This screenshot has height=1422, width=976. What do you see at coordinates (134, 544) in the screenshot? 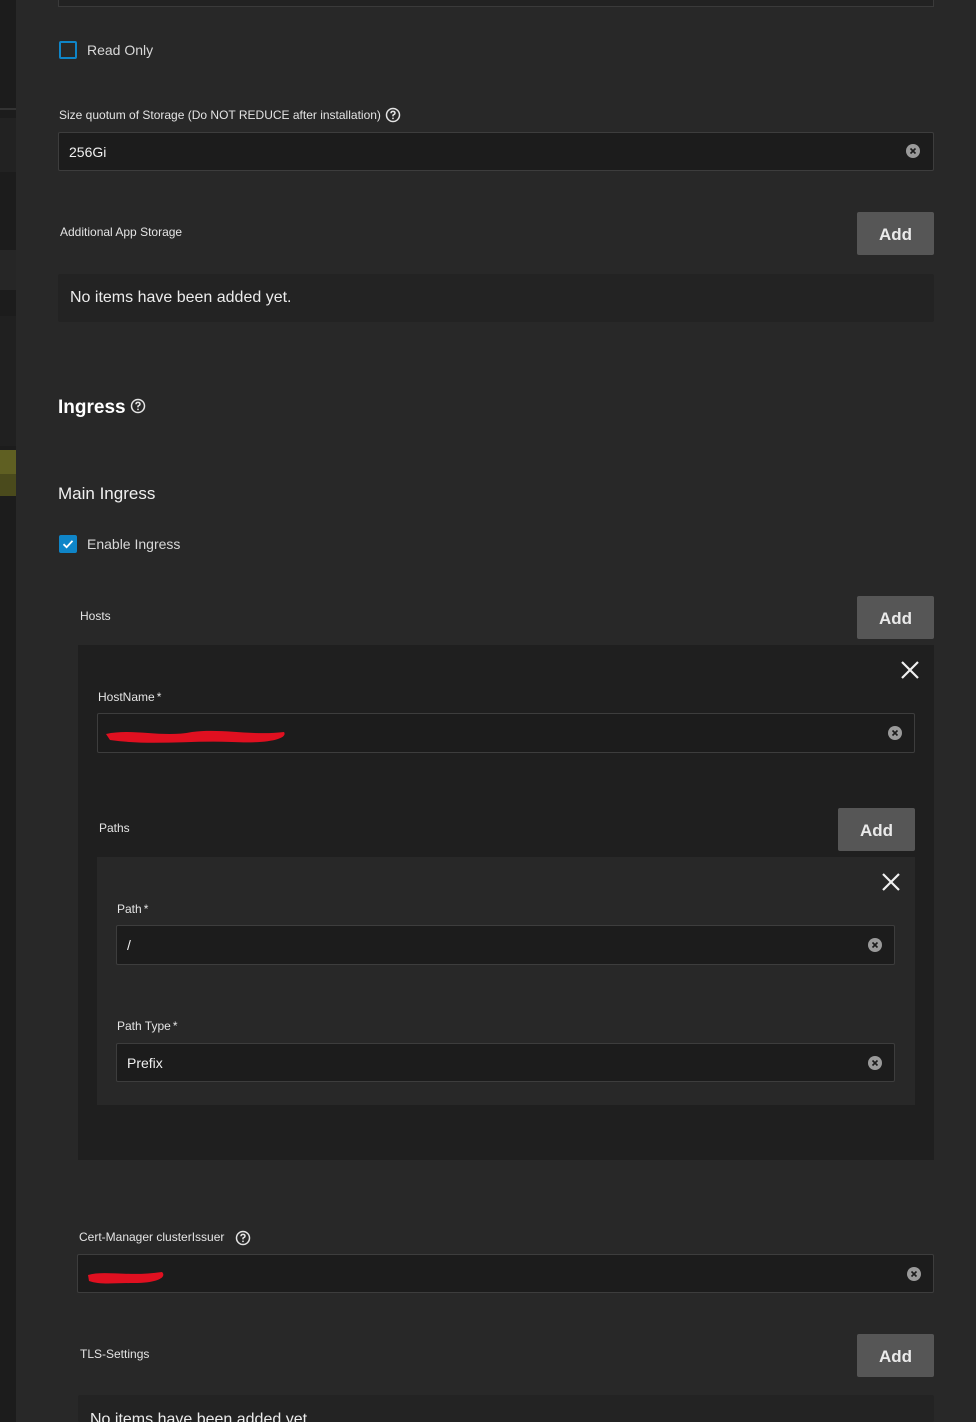
I see `enable-ingress-label: Enable Ingress` at bounding box center [134, 544].